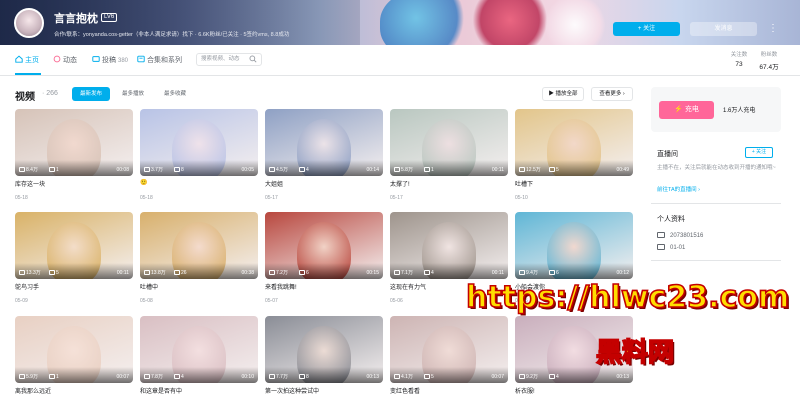 The width and height of the screenshot is (800, 400). What do you see at coordinates (278, 169) in the screenshot?
I see `play-count: 4.5万` at bounding box center [278, 169].